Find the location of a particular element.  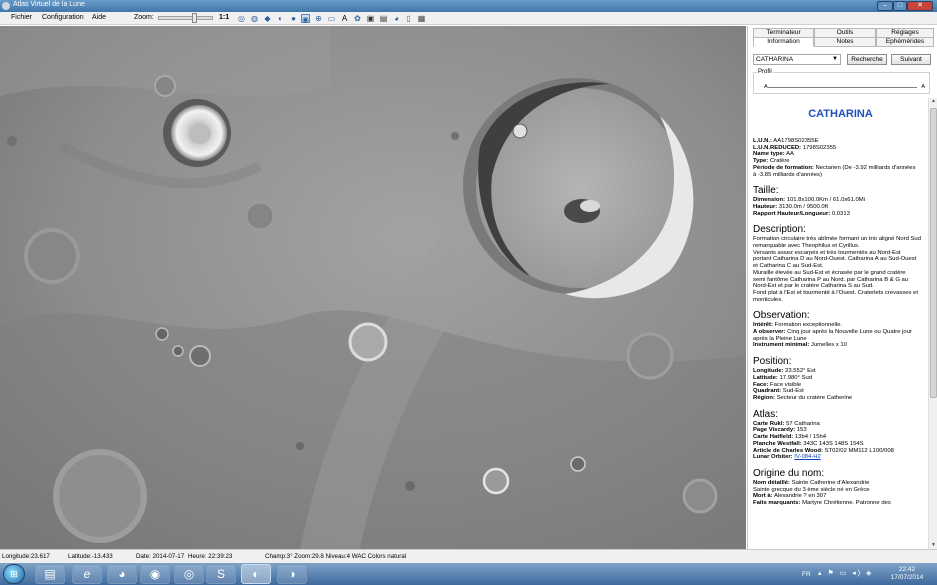

scroll-up-arrow-icon: ▲ is located at coordinates (933, 101).